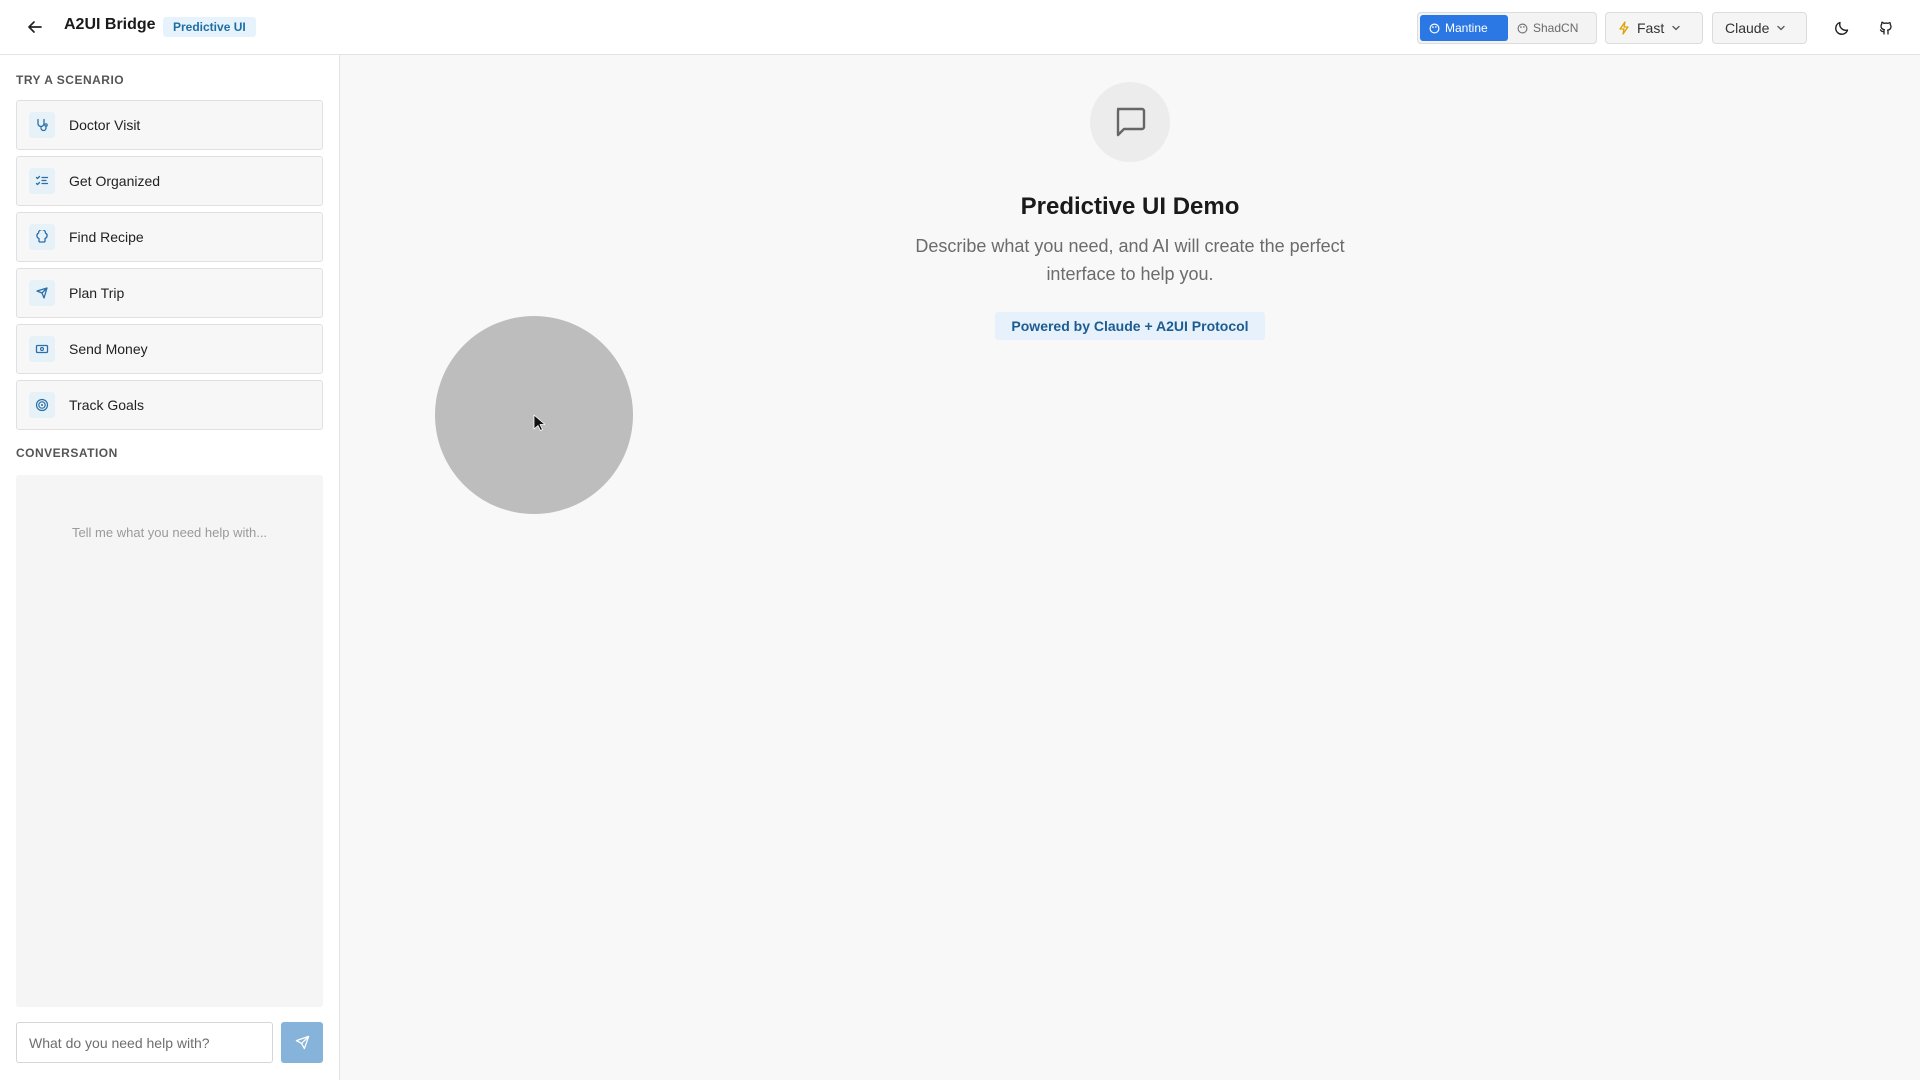 This screenshot has width=1920, height=1080. I want to click on scenario-plan-trip: Plan Trip, so click(169, 293).